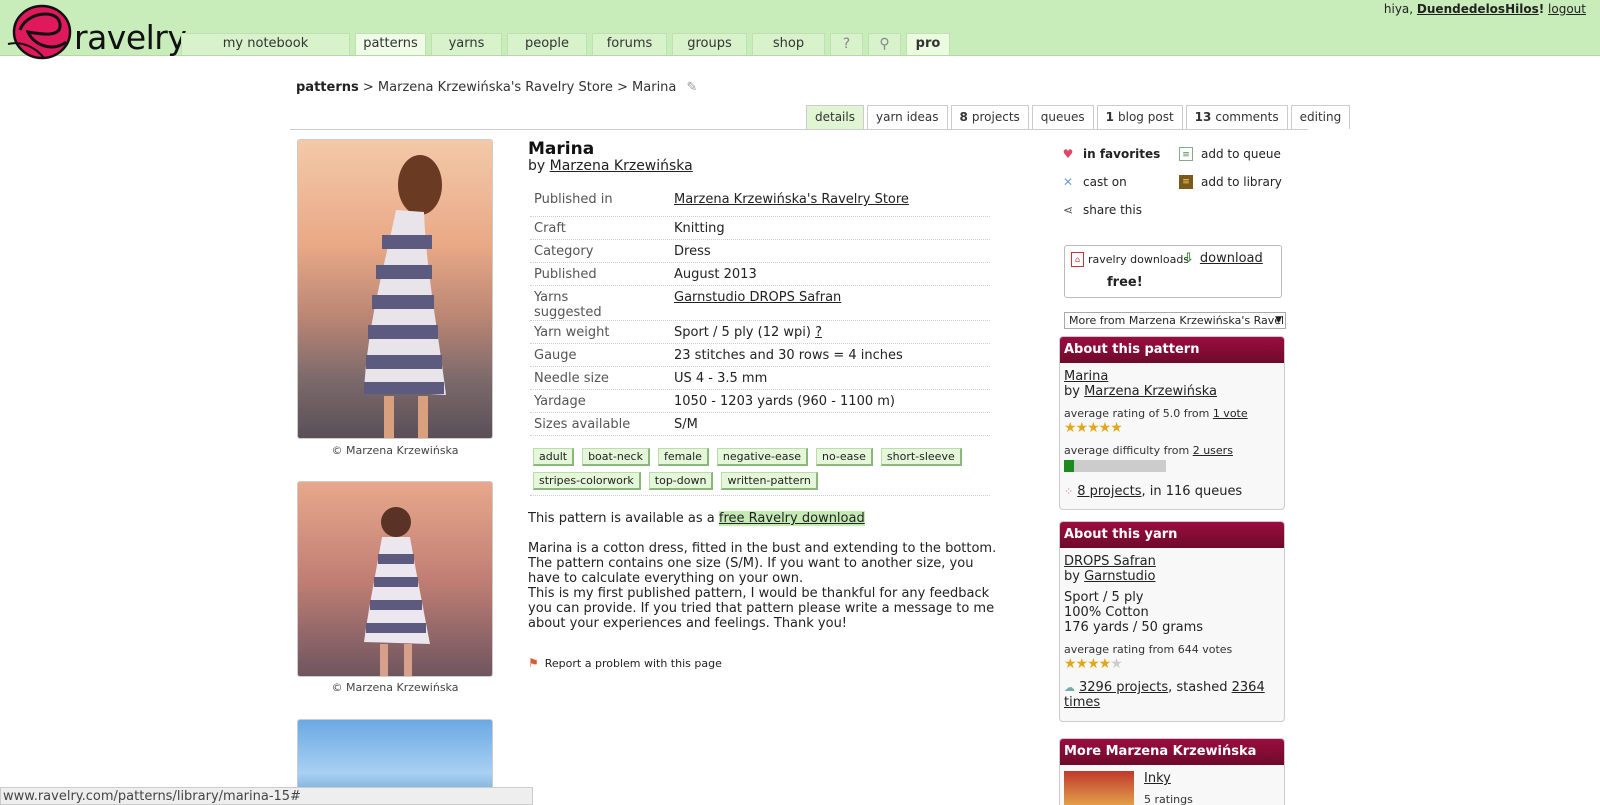 Image resolution: width=1600 pixels, height=805 pixels. I want to click on download-price: free!, so click(1125, 282).